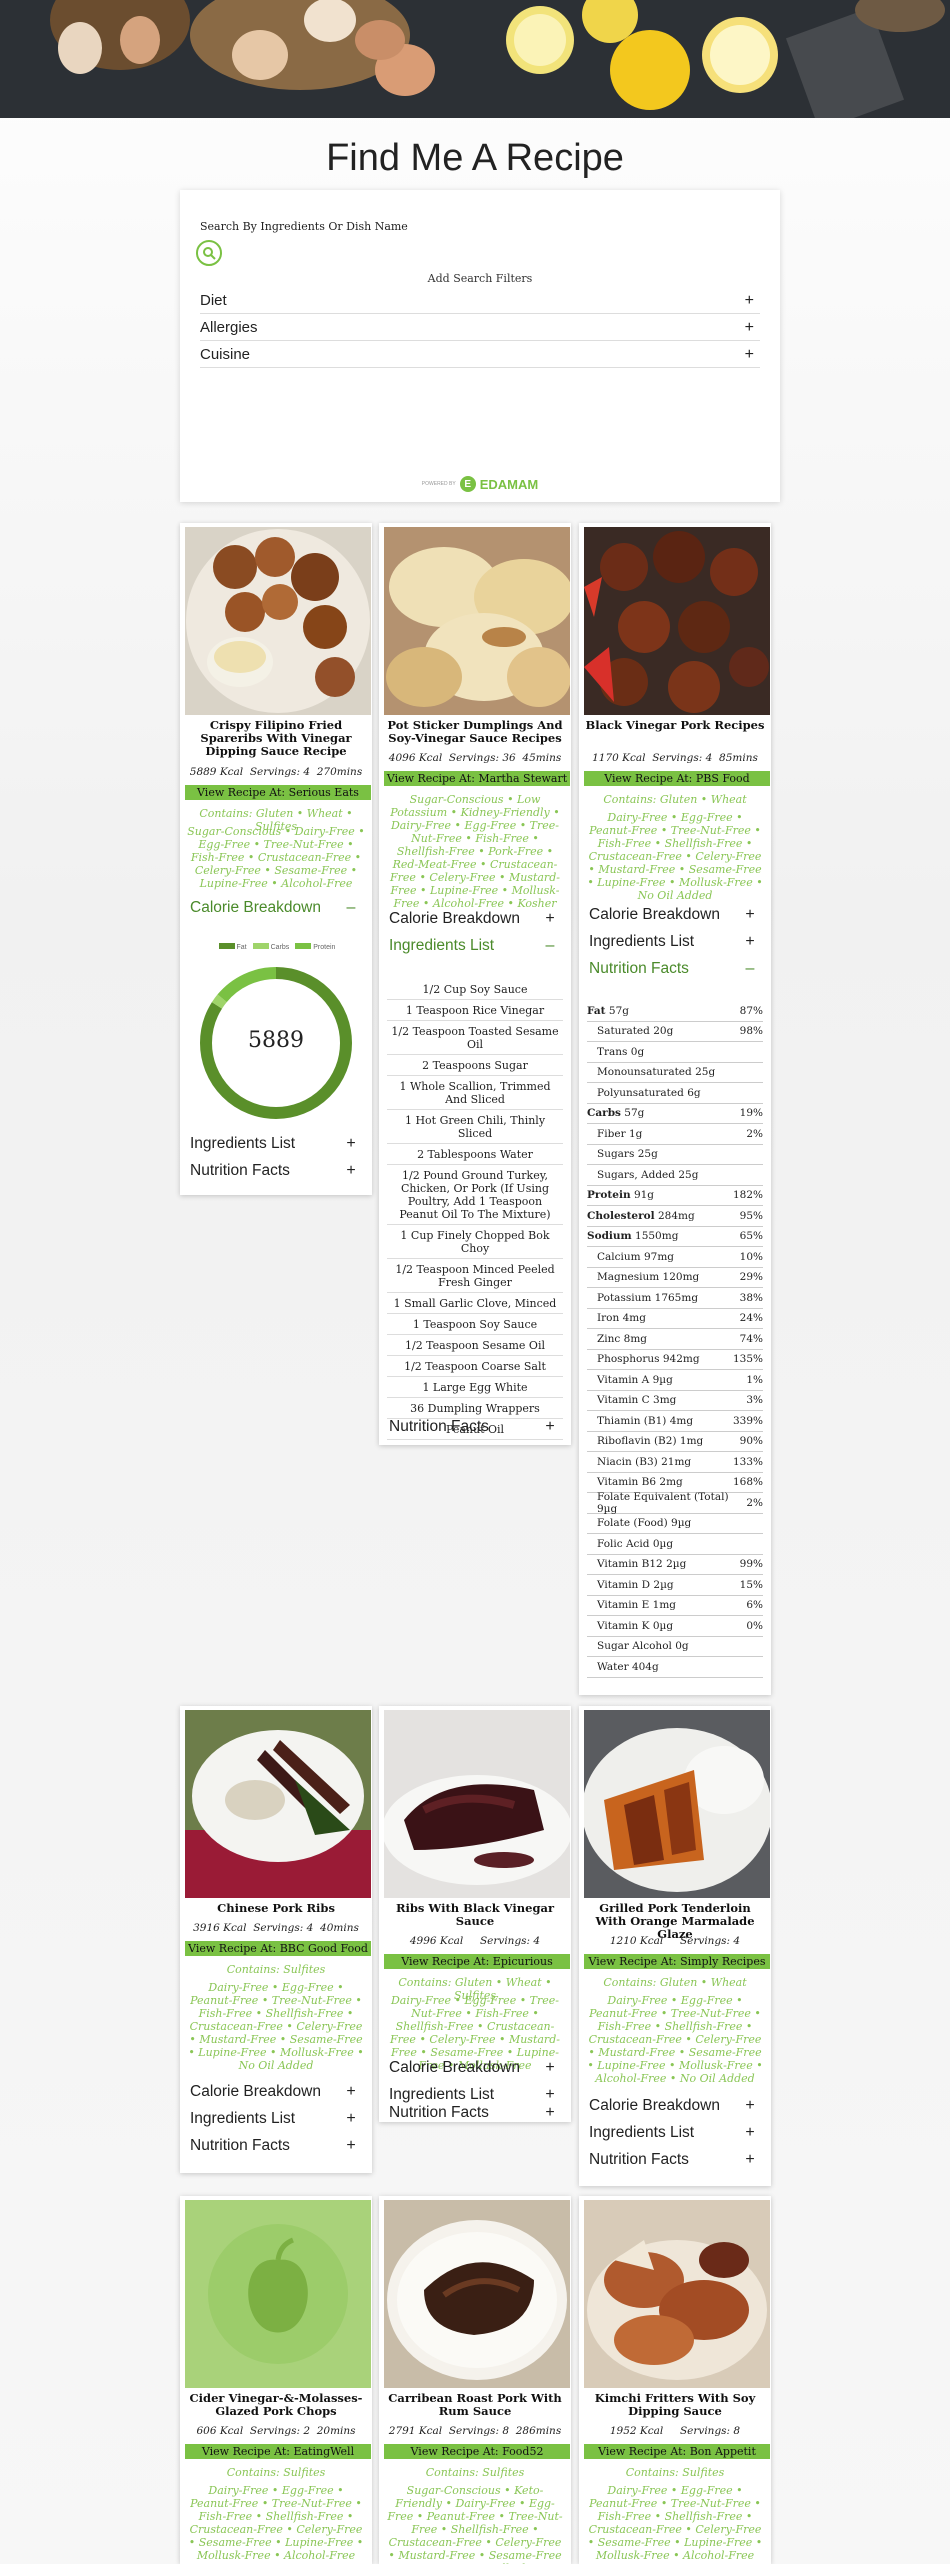 The image size is (950, 2564). Describe the element at coordinates (675, 2404) in the screenshot. I see `recipe-name: Kimchi Fritters With Soy Dipping Sauce` at that location.